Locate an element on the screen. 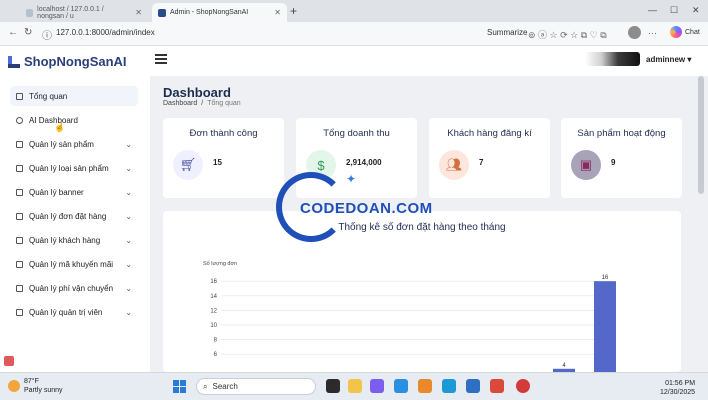  card-title: Đơn thành công is located at coordinates (223, 133).